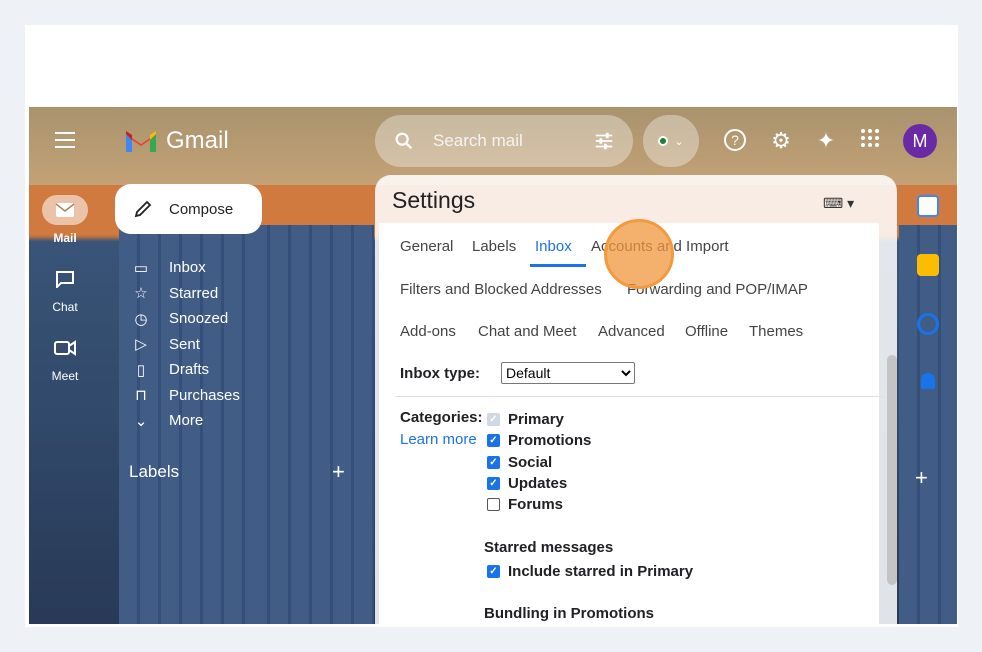 The height and width of the screenshot is (652, 982). Describe the element at coordinates (671, 141) in the screenshot. I see `status-selector: ⌄` at that location.